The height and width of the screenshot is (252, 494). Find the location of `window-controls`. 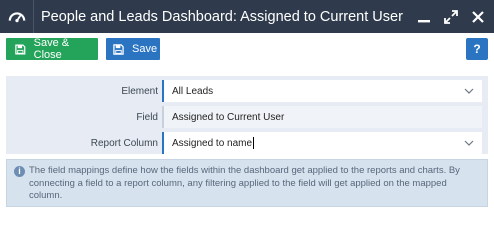

window-controls is located at coordinates (451, 16).